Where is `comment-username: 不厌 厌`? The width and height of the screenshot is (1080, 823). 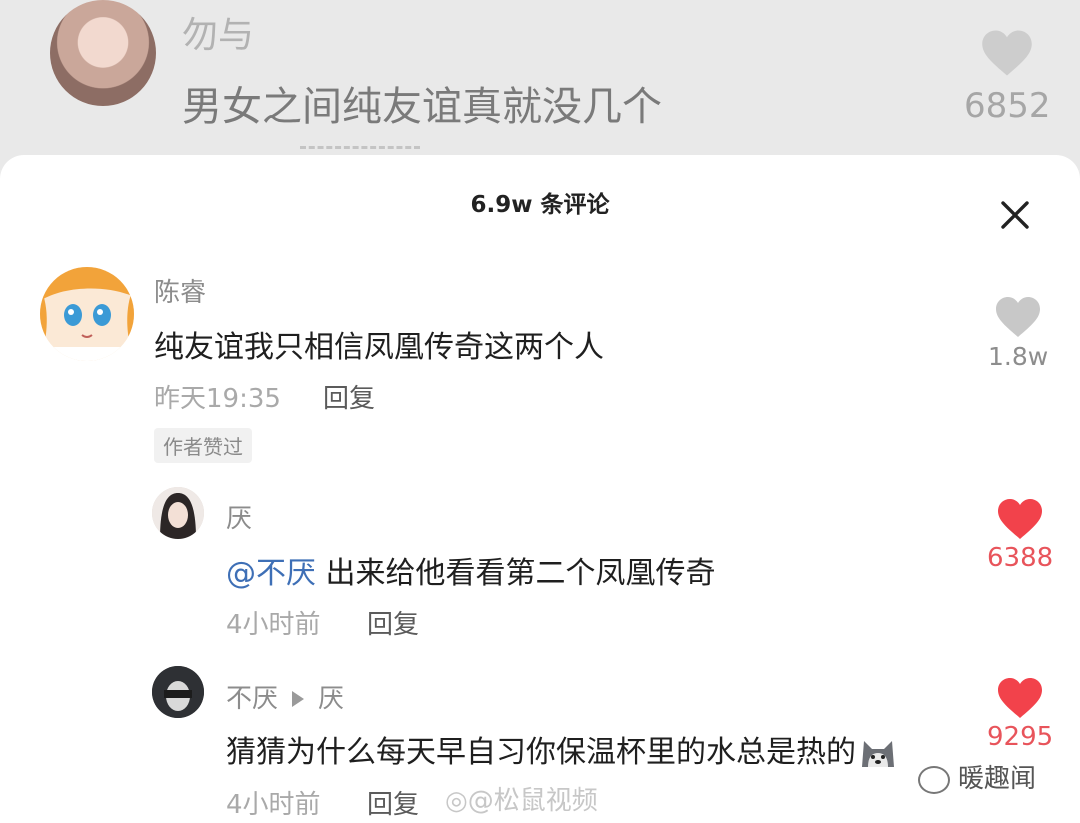 comment-username: 不厌 厌 is located at coordinates (285, 696).